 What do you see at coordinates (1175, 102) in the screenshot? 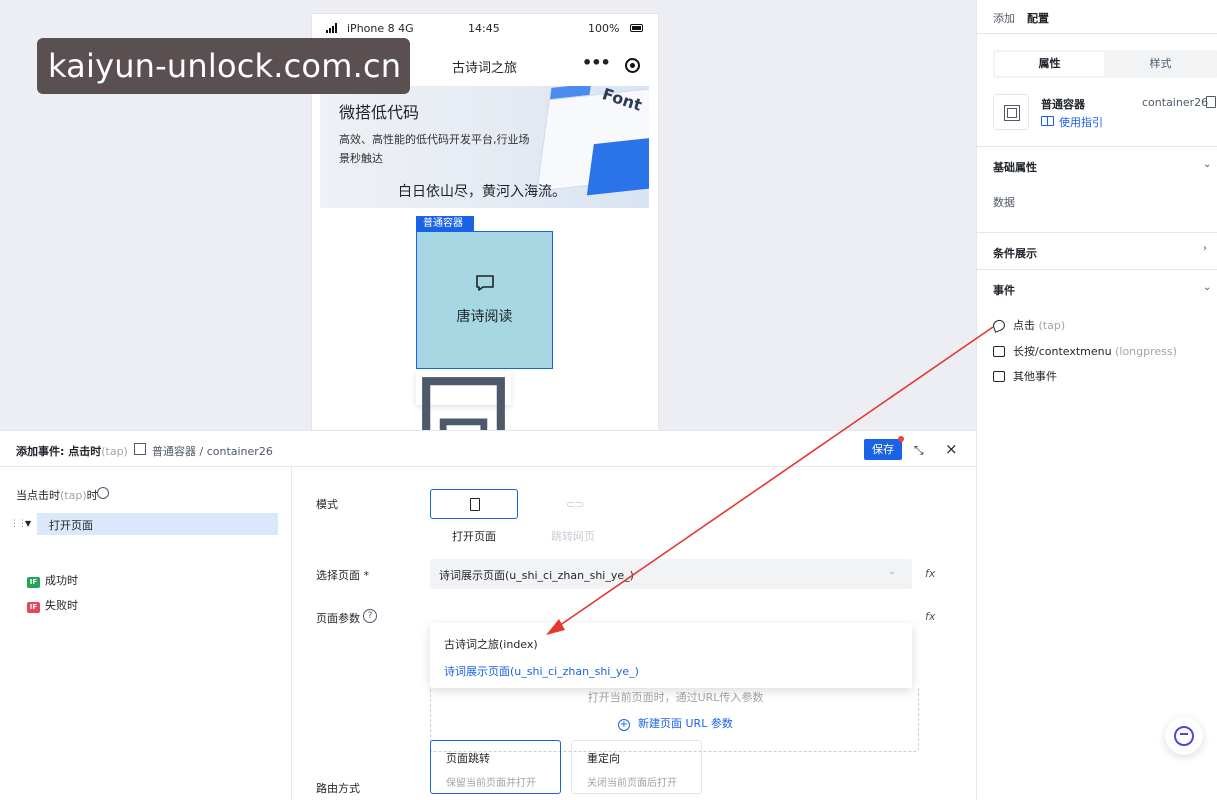
I see `component-id: container26` at bounding box center [1175, 102].